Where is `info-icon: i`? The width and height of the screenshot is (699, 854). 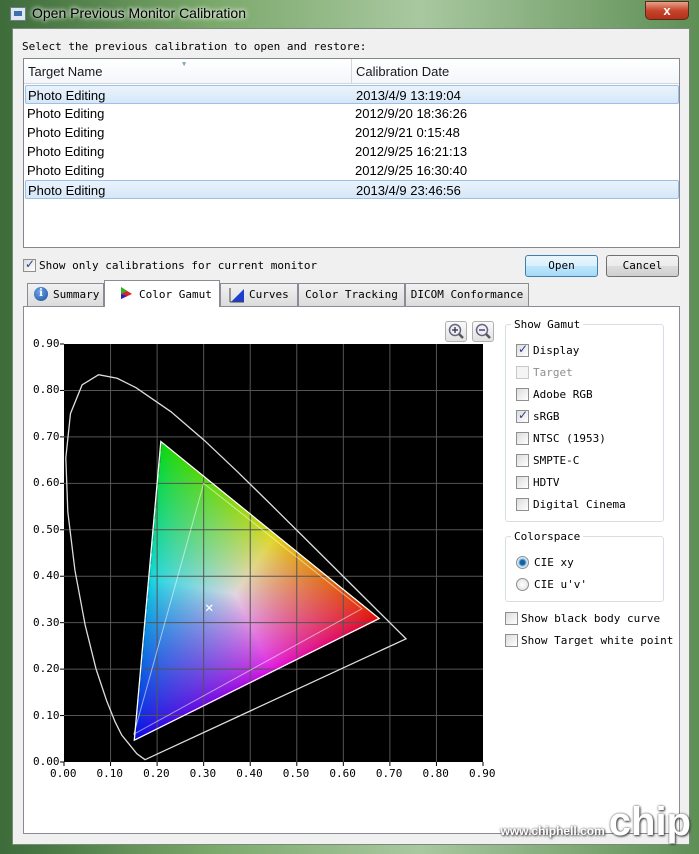
info-icon: i is located at coordinates (41, 294).